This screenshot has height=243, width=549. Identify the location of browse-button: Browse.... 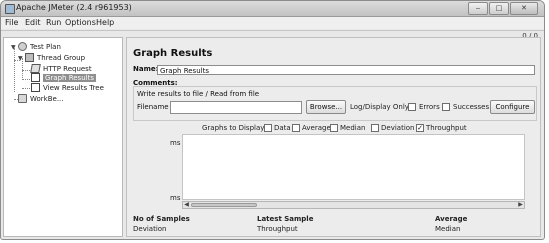
(326, 107).